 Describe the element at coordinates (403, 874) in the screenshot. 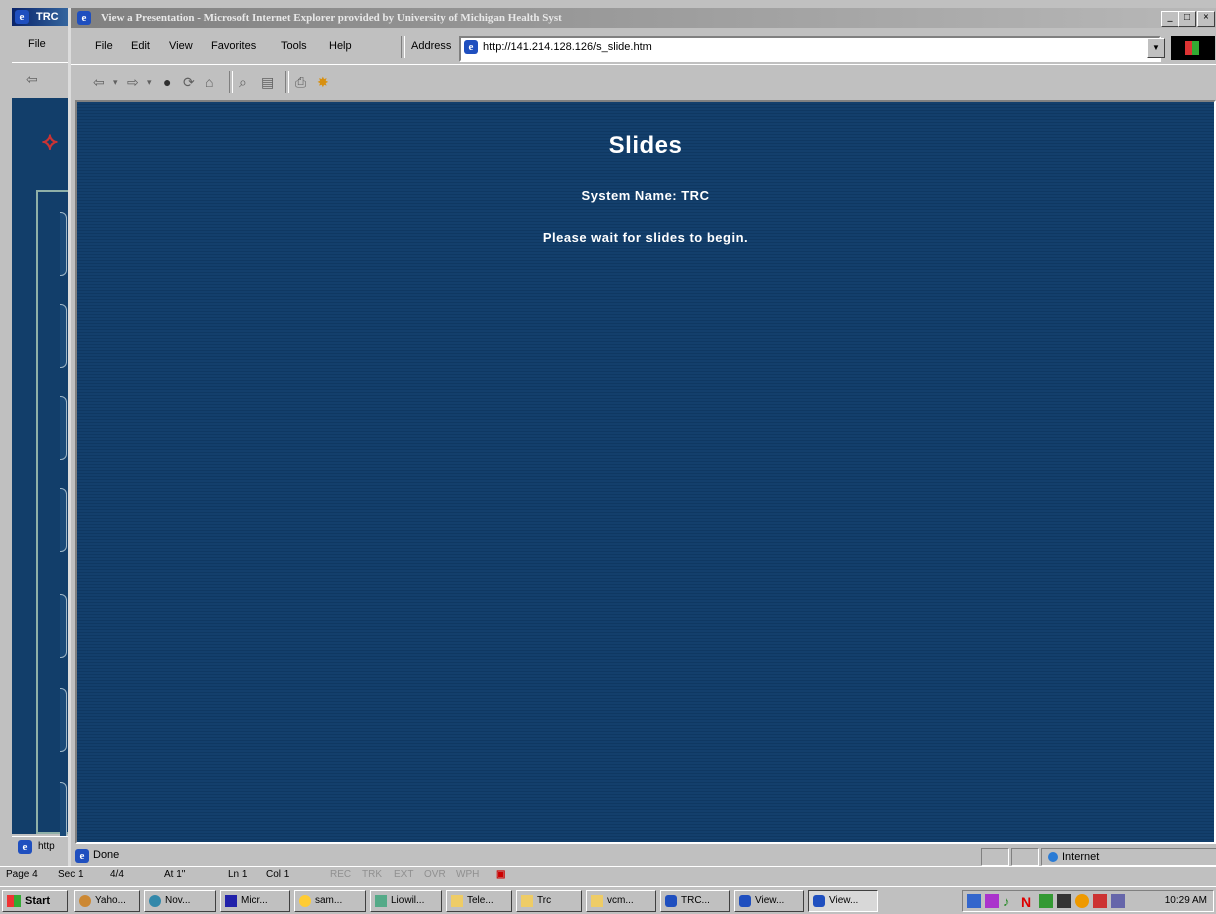

I see `word-mode-ext: EXT` at that location.